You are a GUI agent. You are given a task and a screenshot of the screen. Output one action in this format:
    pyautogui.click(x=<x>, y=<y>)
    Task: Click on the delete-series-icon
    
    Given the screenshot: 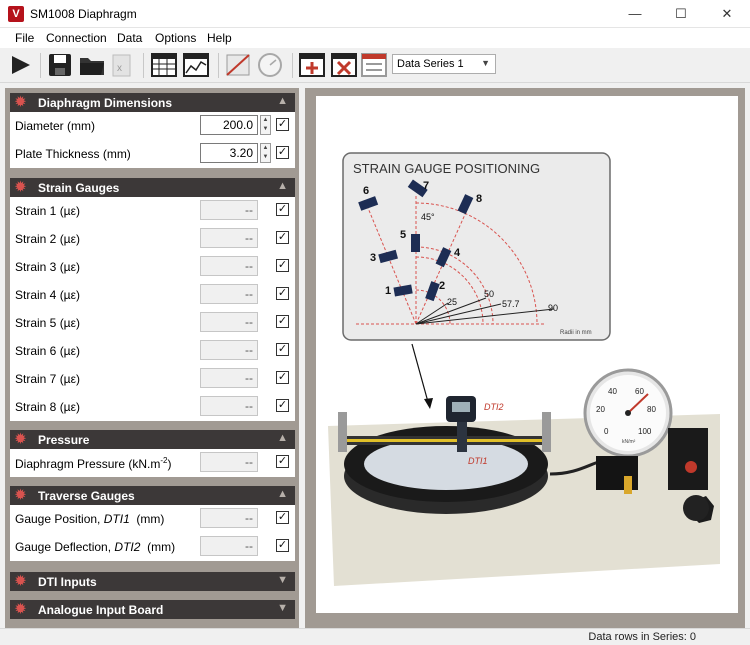 What is the action you would take?
    pyautogui.click(x=344, y=65)
    